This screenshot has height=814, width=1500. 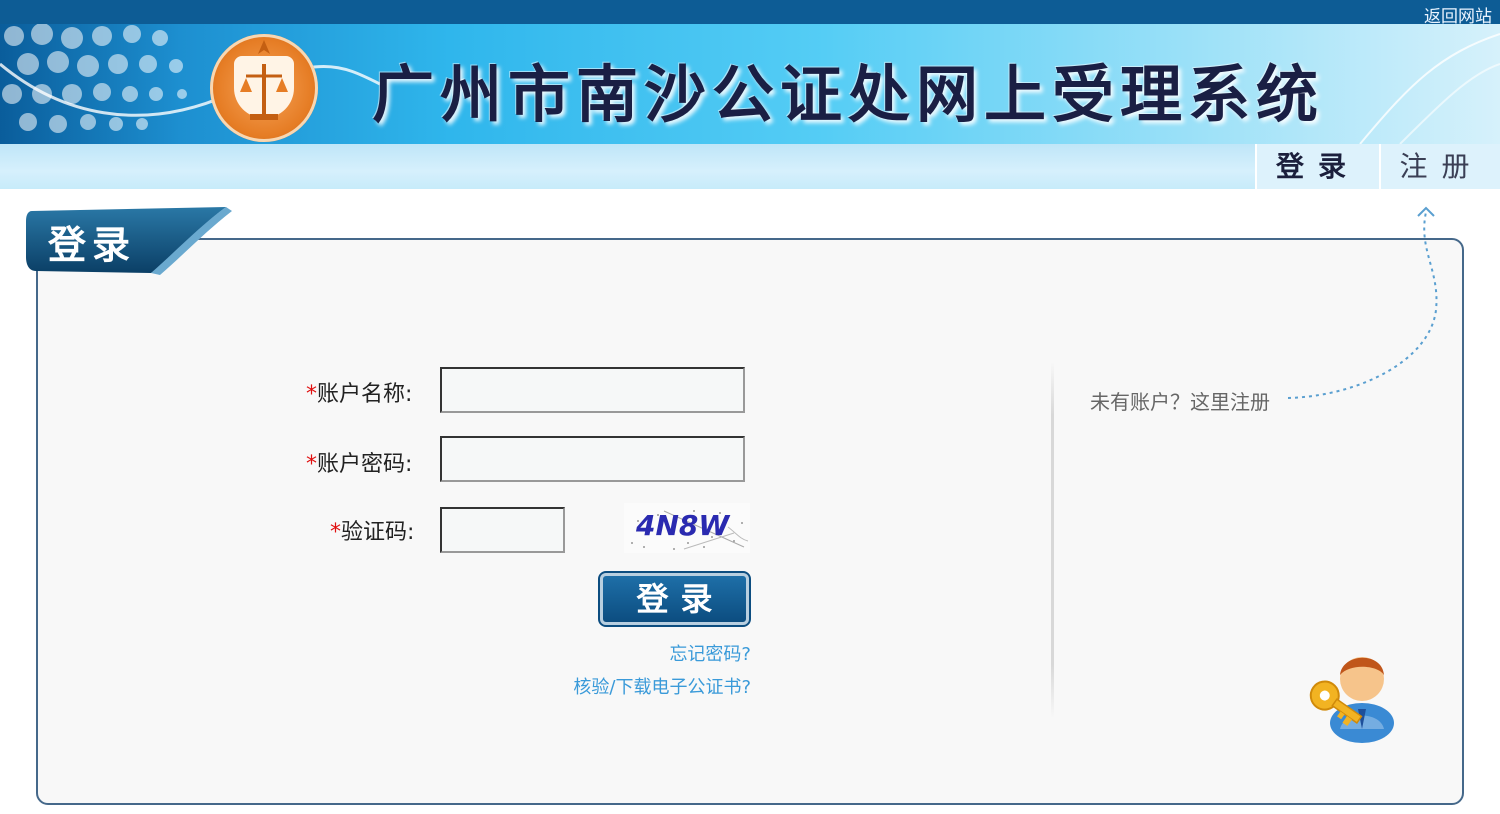 I want to click on user-key-icon, so click(x=1351, y=700).